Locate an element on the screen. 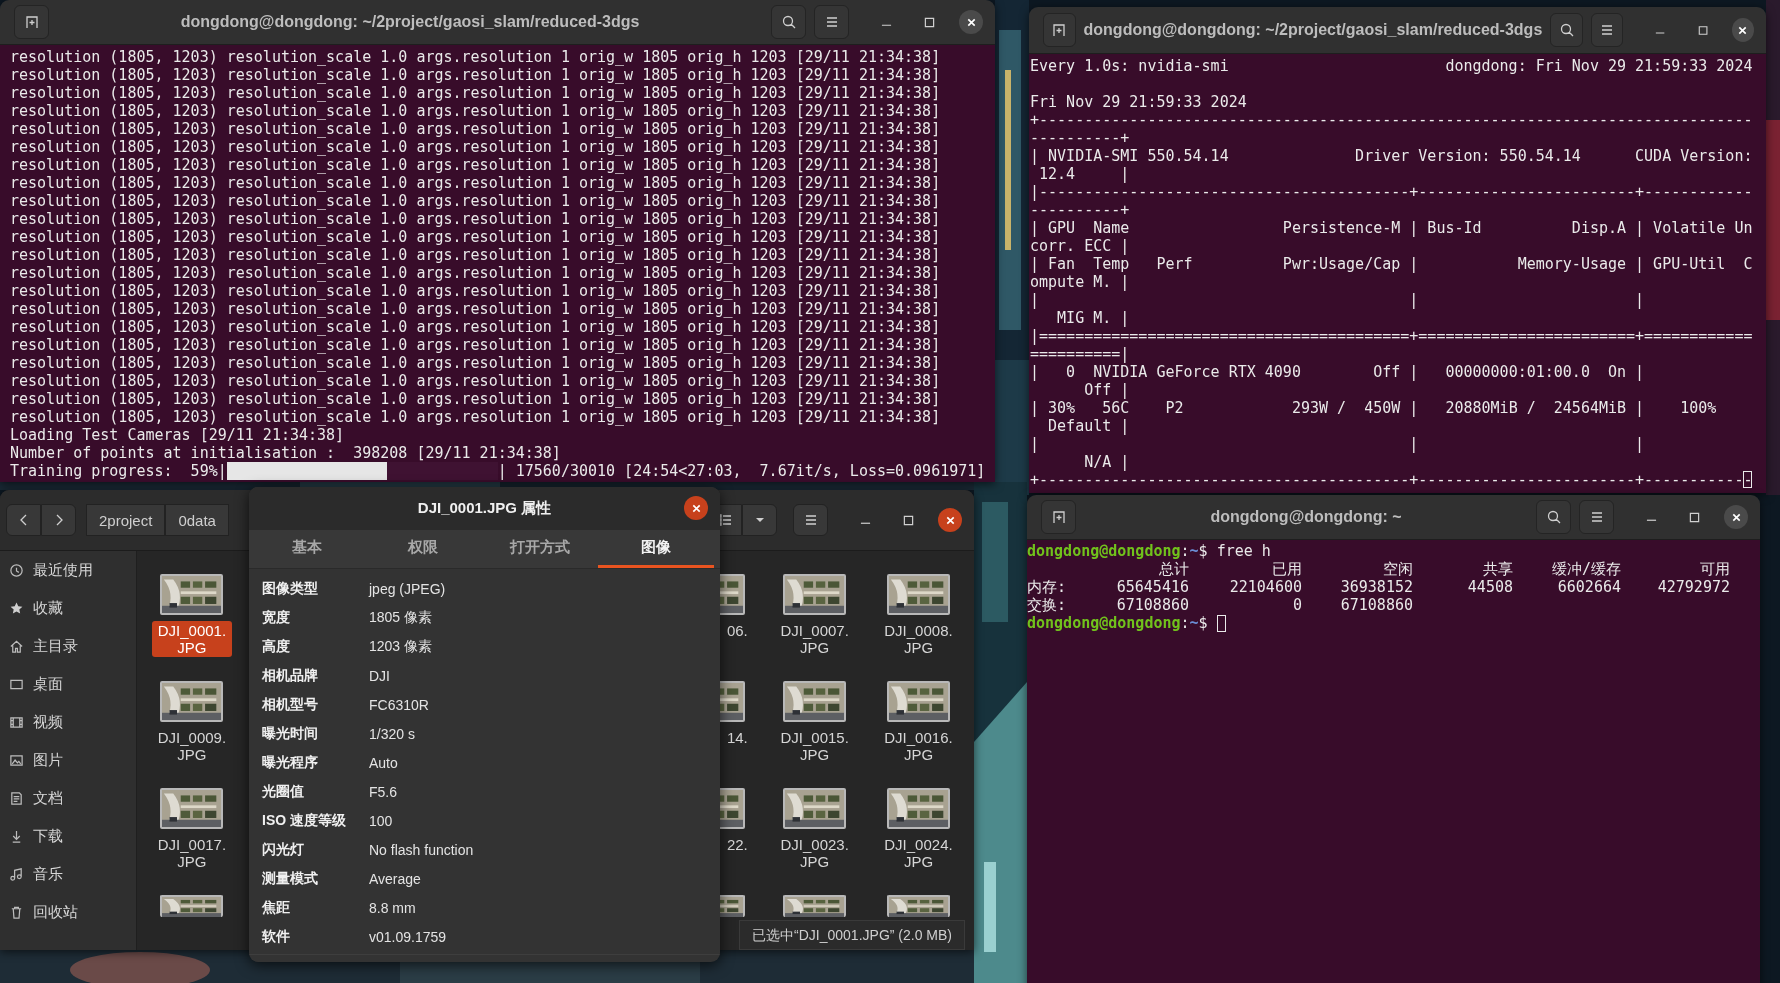  path-button: 2project is located at coordinates (126, 520).